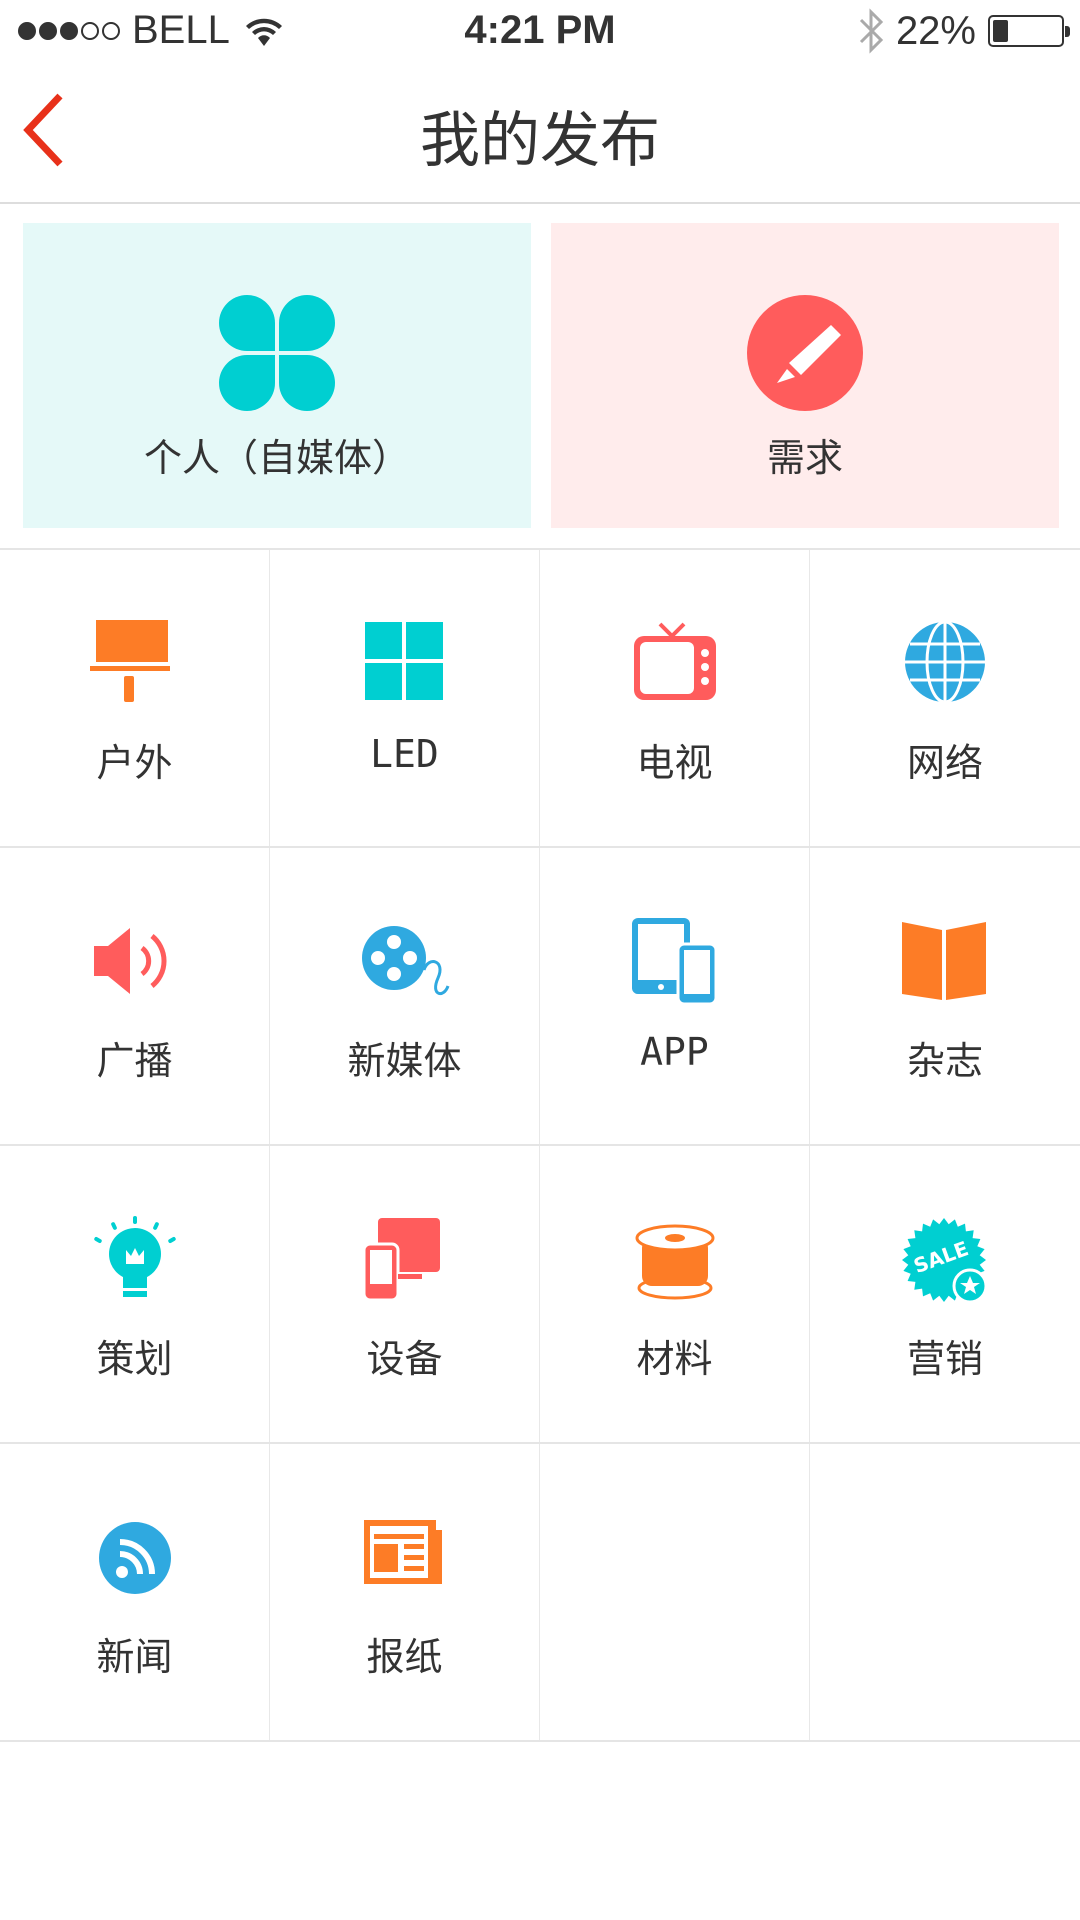 This screenshot has height=1920, width=1080. Describe the element at coordinates (277, 353) in the screenshot. I see `clover-icon` at that location.